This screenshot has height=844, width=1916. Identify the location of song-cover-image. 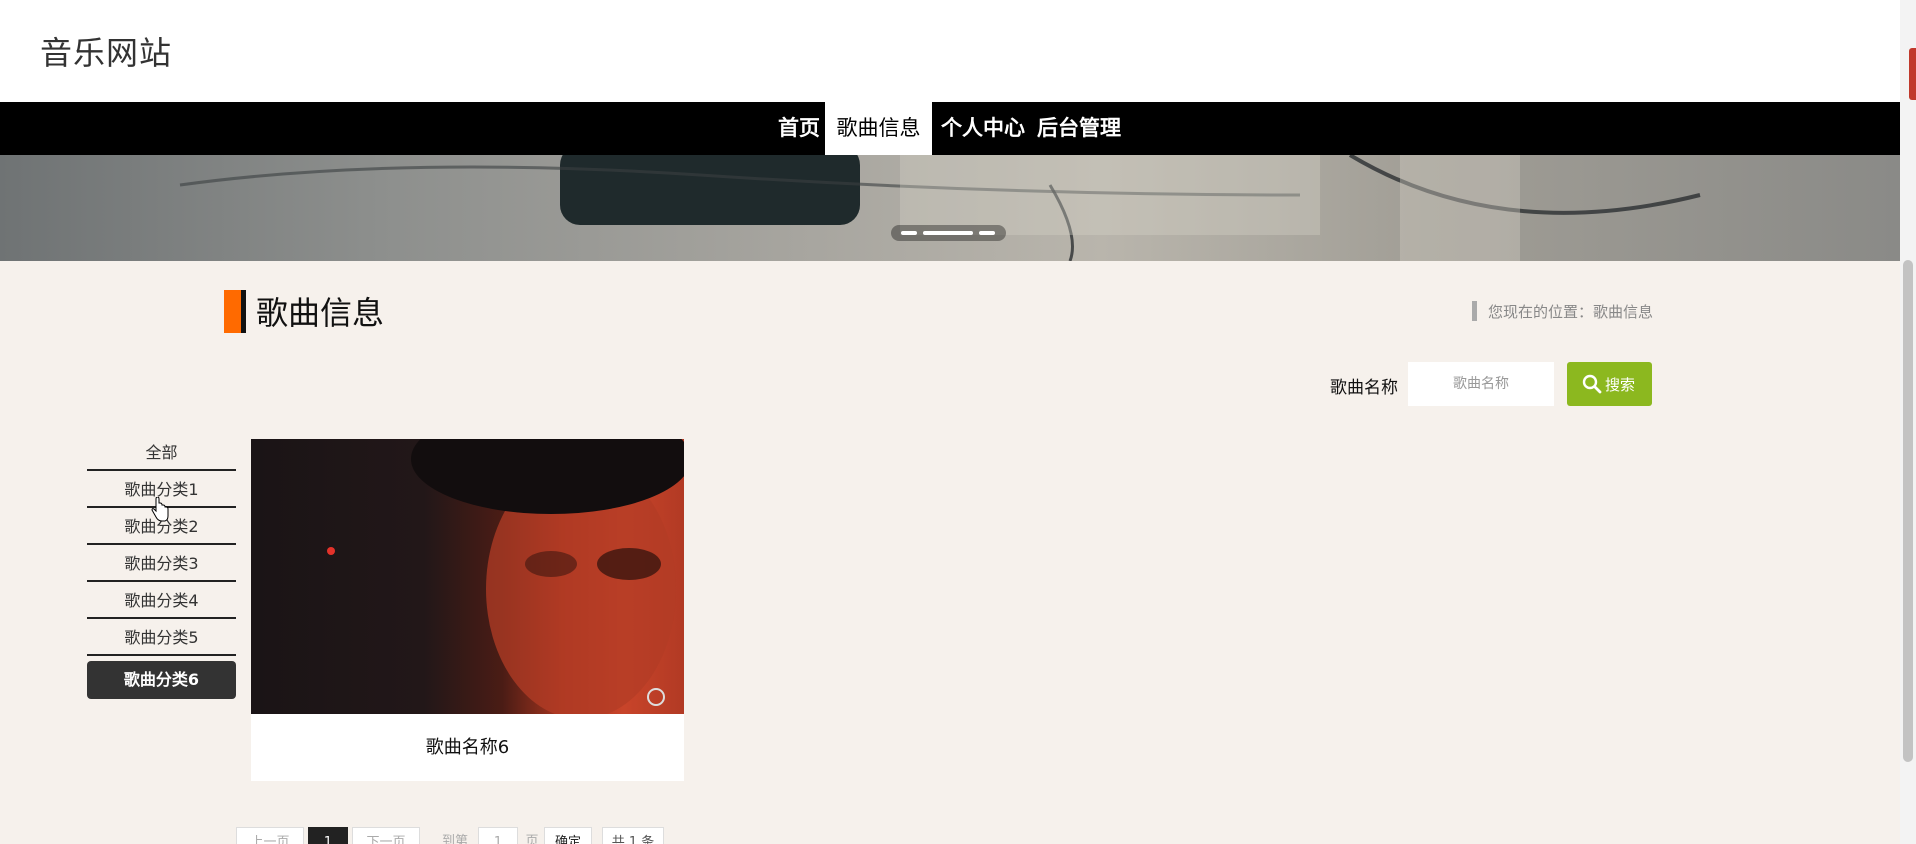
(467, 576).